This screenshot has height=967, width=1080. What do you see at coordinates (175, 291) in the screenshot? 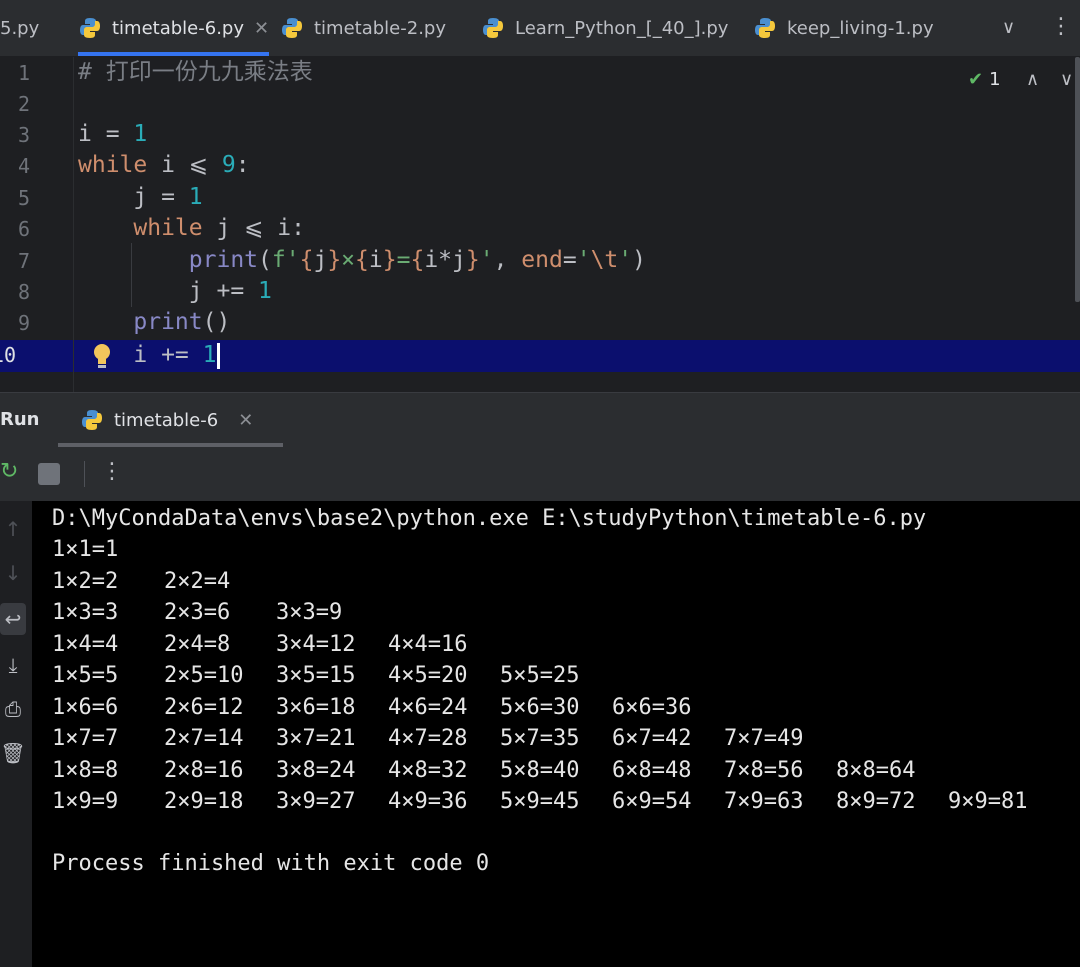
I see `code-line-8: j += 1` at bounding box center [175, 291].